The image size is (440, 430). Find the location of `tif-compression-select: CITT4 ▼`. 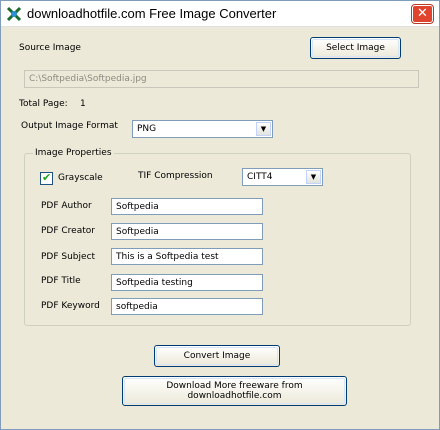

tif-compression-select: CITT4 ▼ is located at coordinates (282, 177).